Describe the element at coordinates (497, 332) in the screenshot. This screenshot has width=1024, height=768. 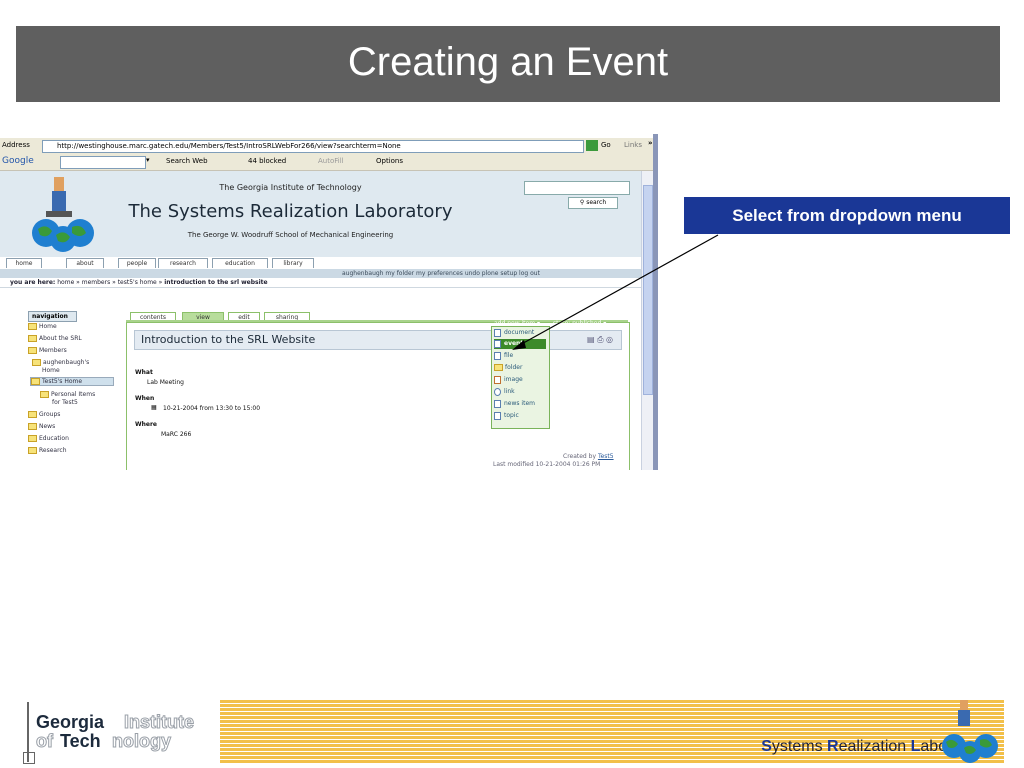
I see `document-icon` at that location.